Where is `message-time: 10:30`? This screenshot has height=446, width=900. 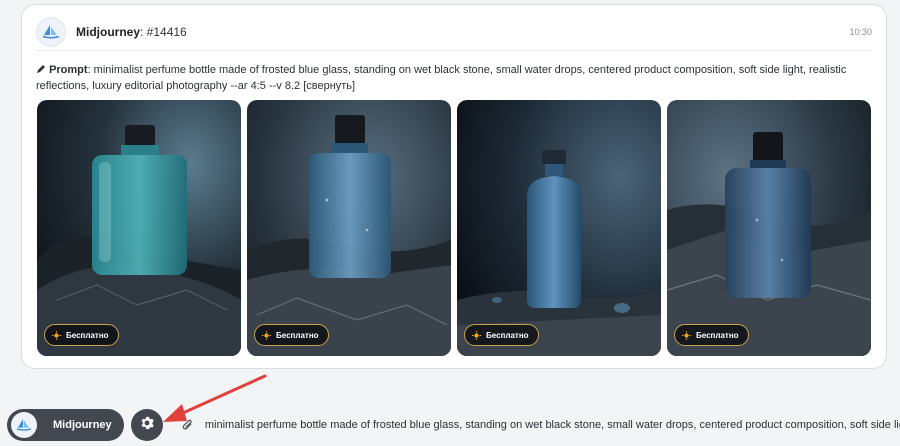 message-time: 10:30 is located at coordinates (860, 31).